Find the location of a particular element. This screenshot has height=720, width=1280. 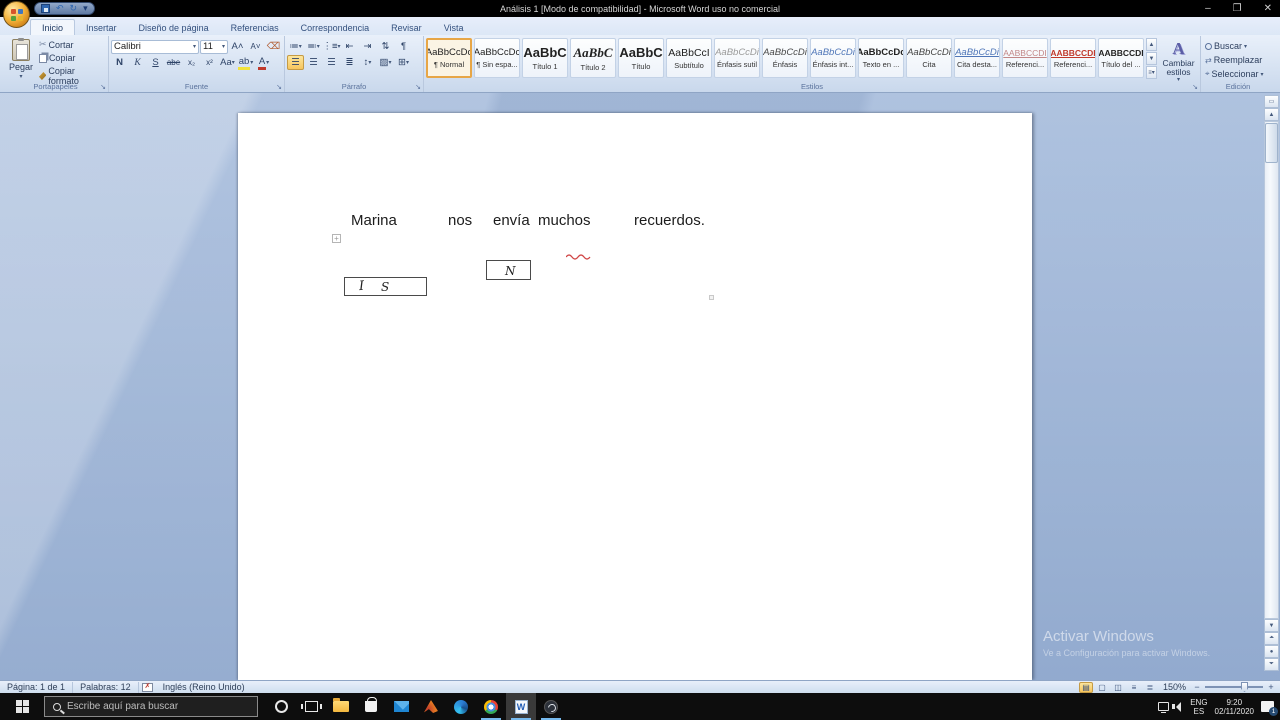

qat-customize-icon: ▾ is located at coordinates (85, 8).